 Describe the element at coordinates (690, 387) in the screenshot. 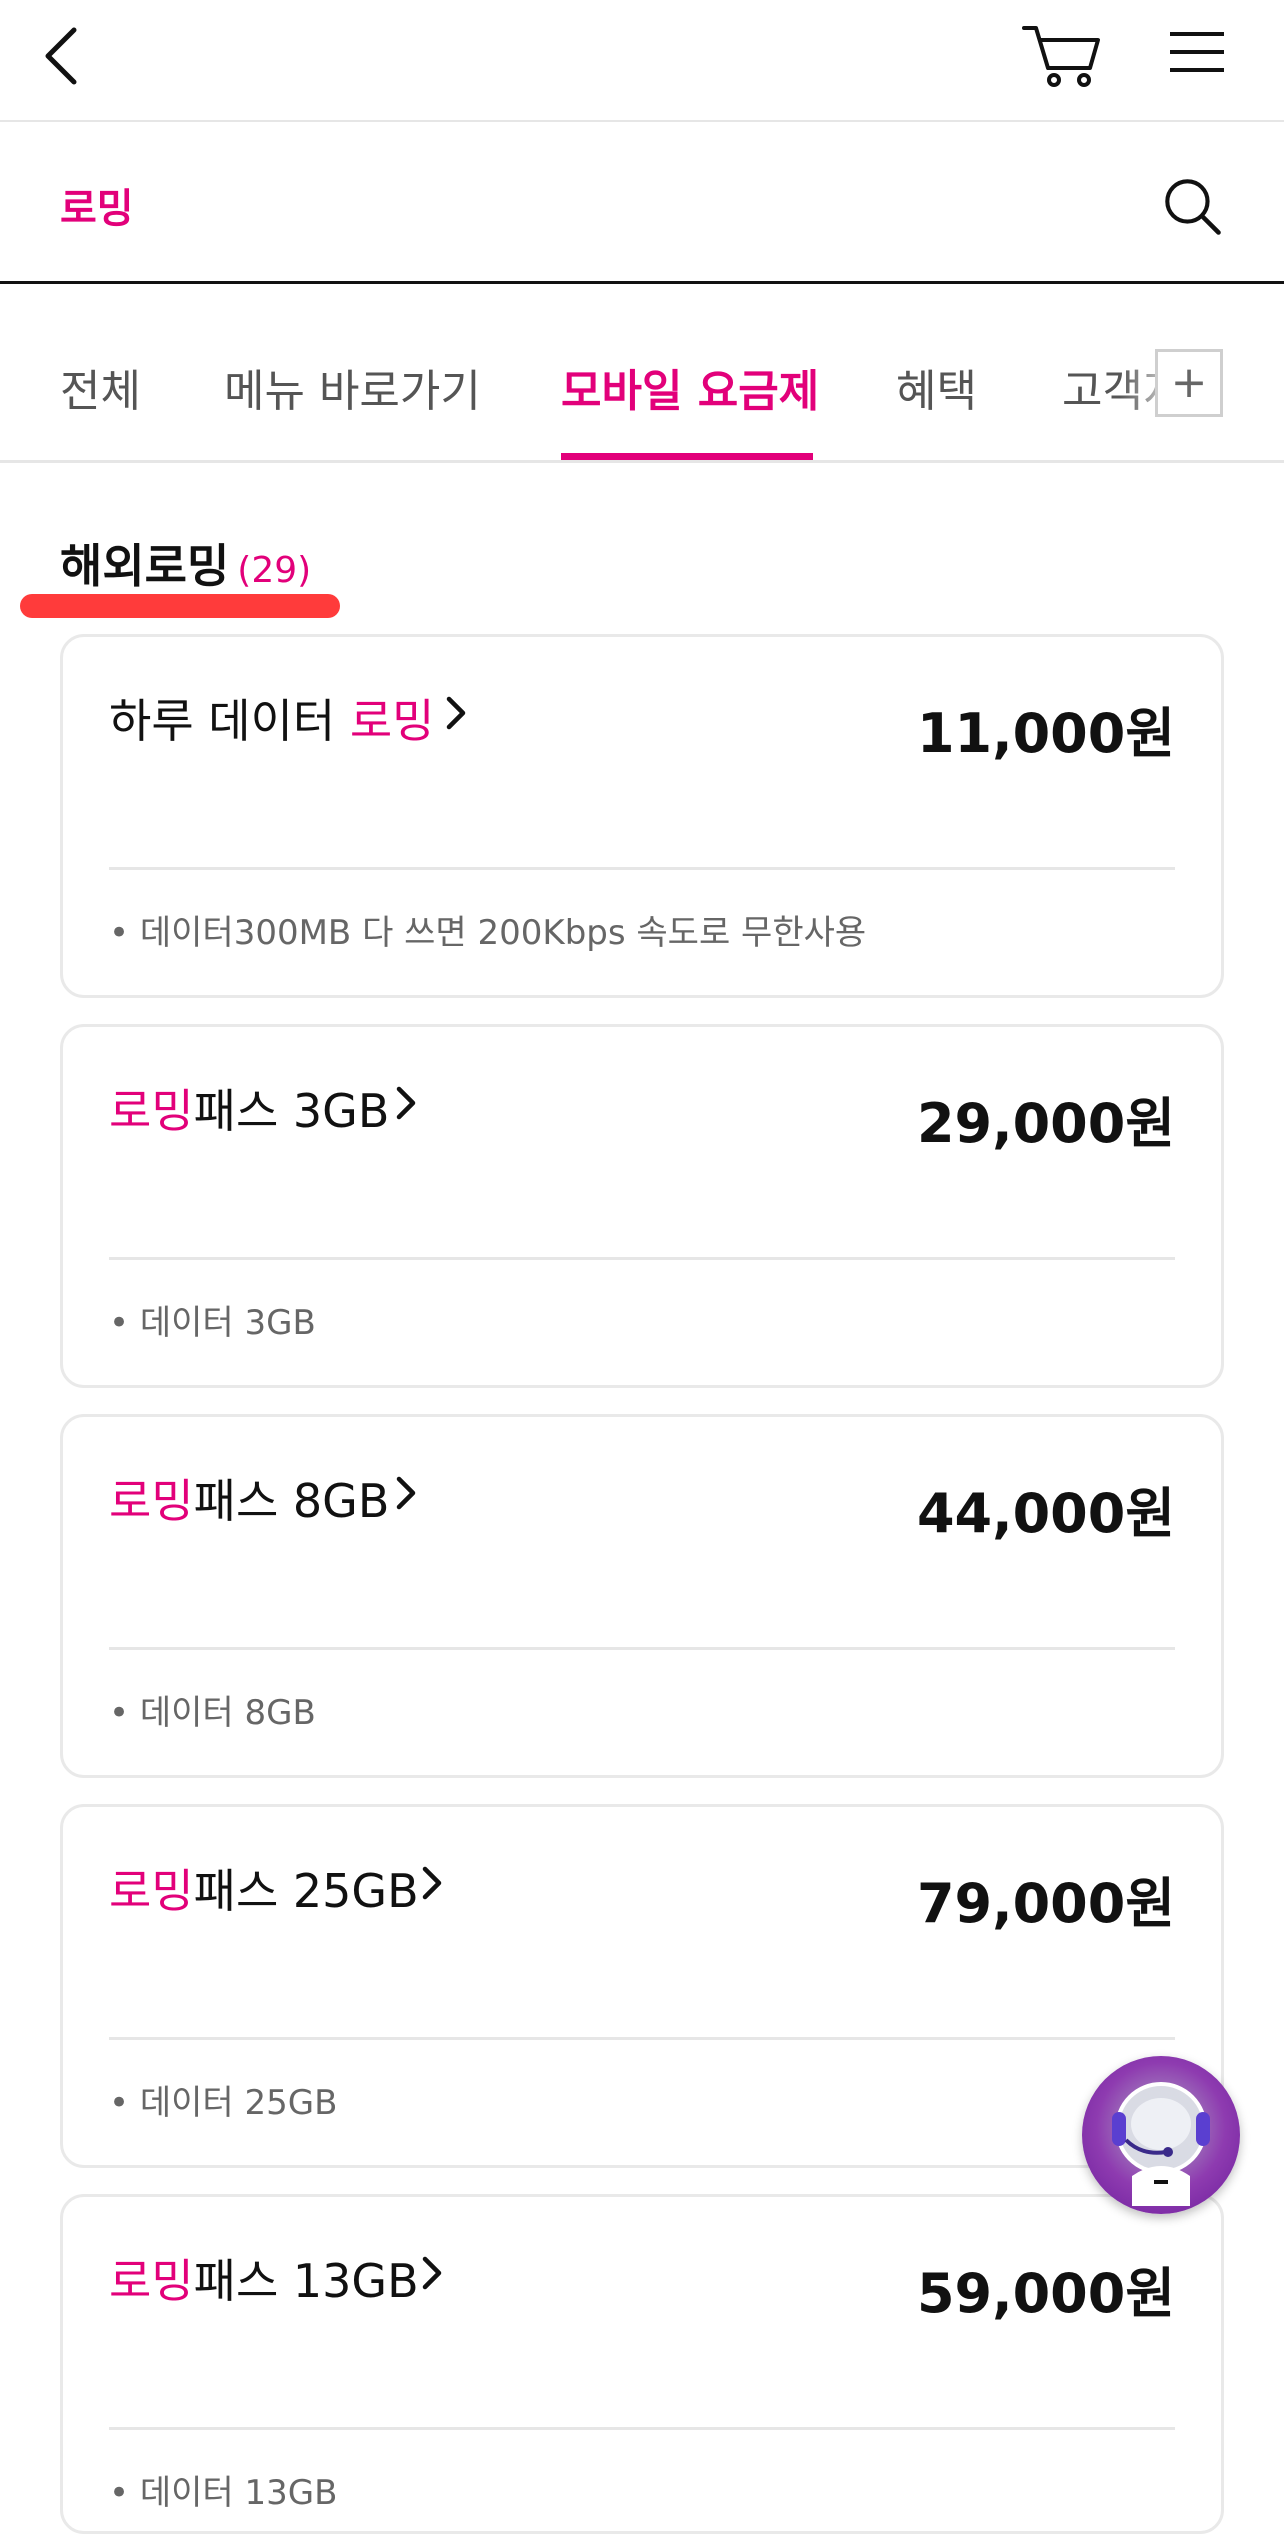

I see `tab-mobile-plans: 모바일 요금제` at that location.